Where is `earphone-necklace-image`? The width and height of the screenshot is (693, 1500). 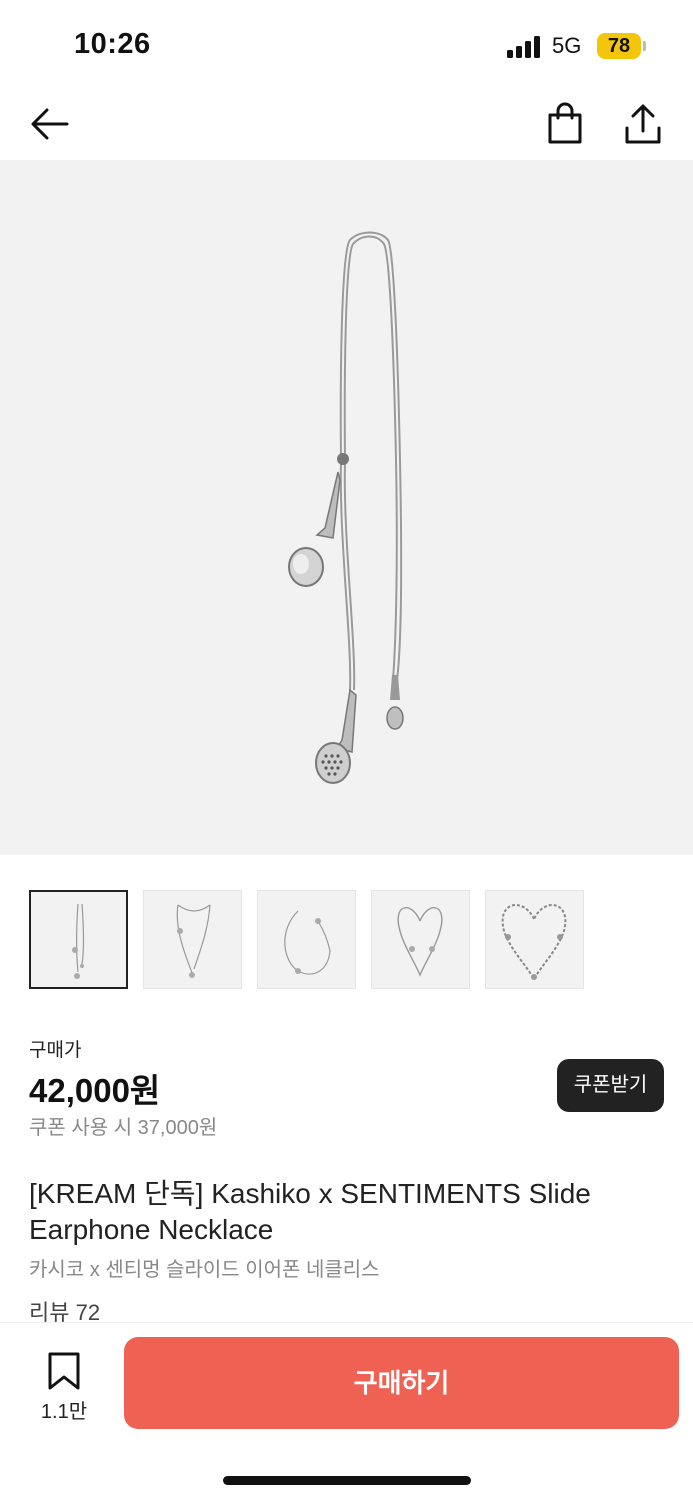
earphone-necklace-image is located at coordinates (346, 507).